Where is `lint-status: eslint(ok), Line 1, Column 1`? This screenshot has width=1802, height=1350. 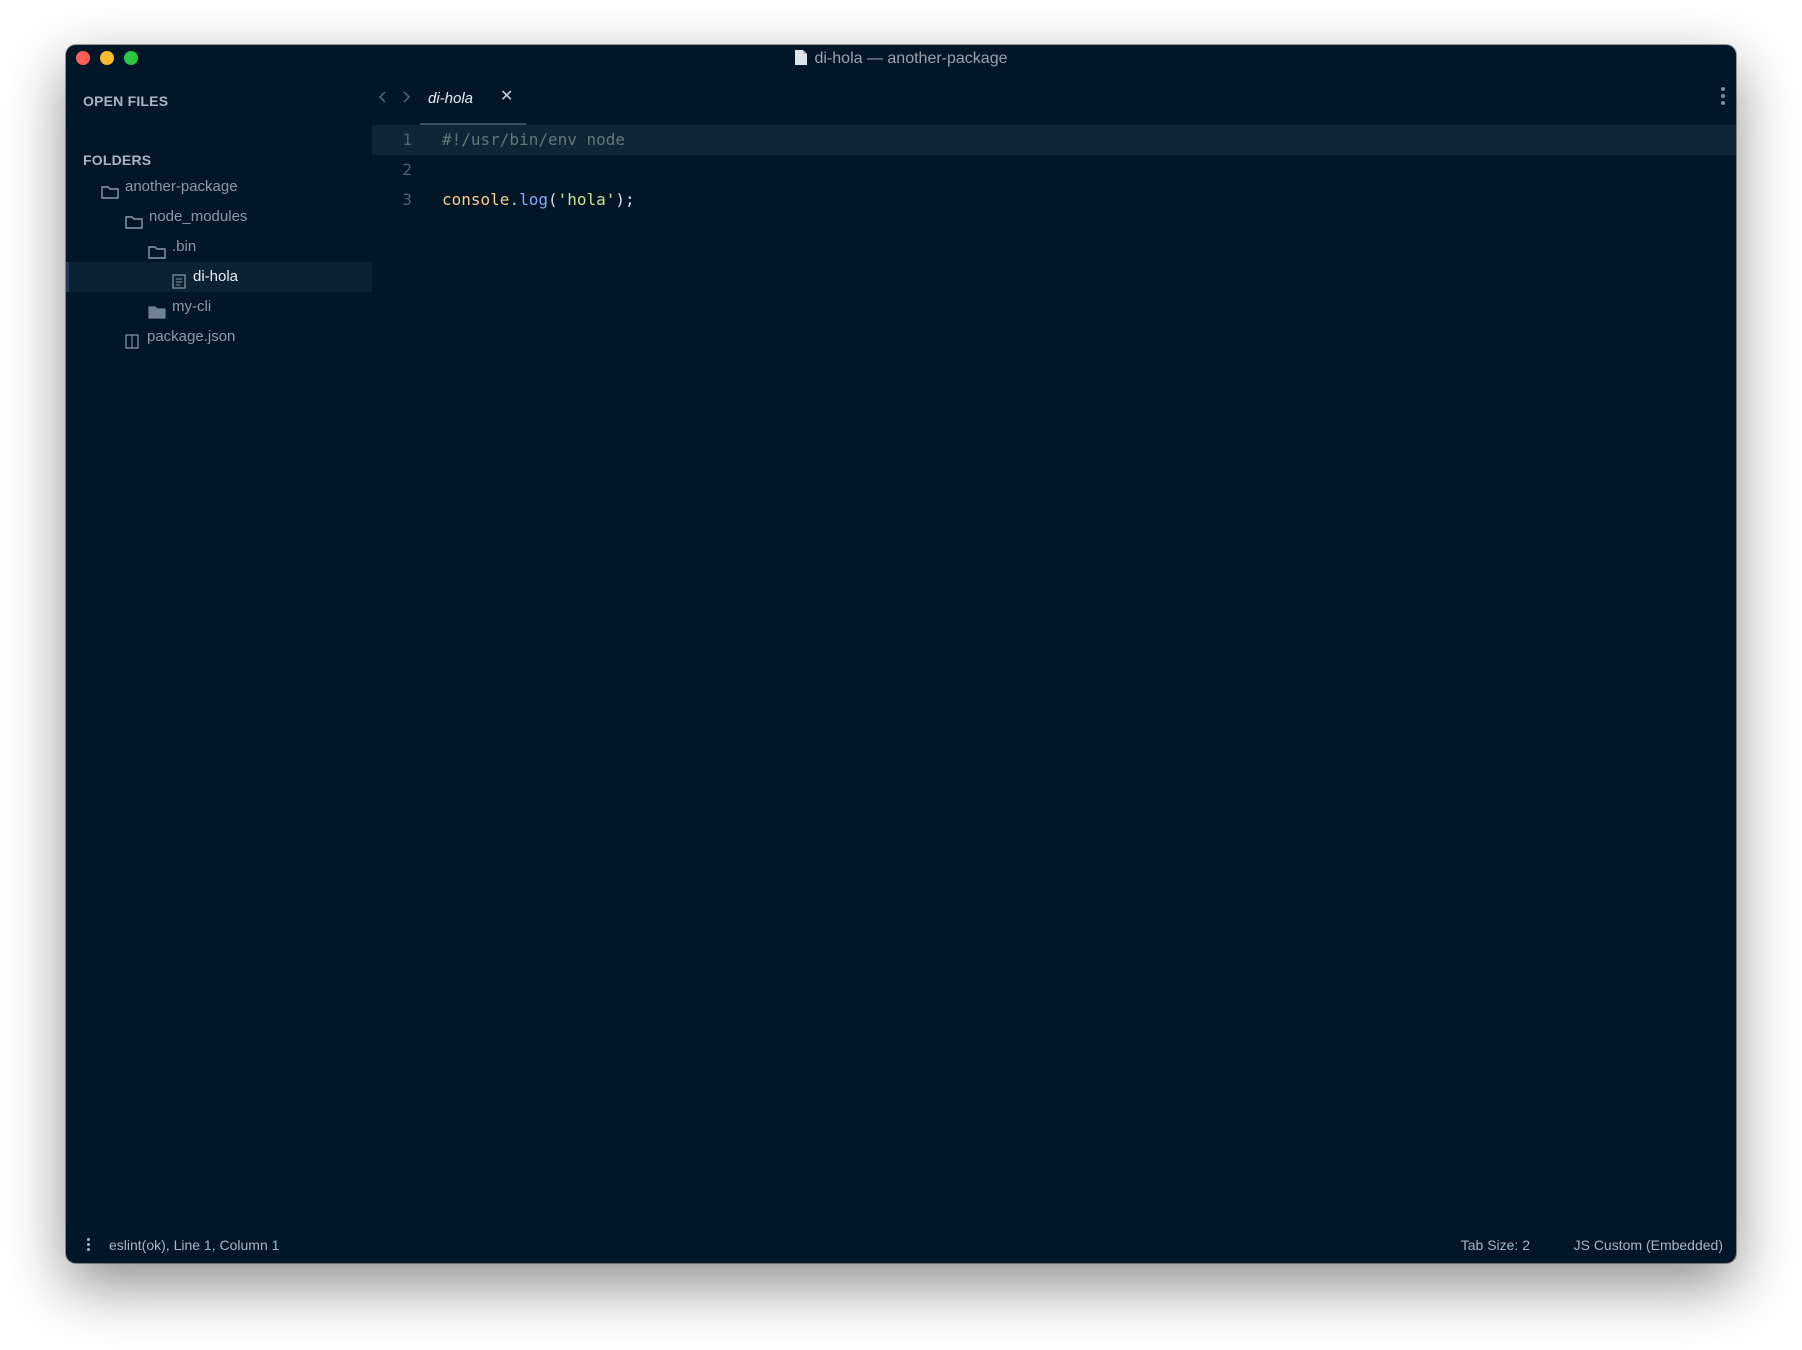 lint-status: eslint(ok), Line 1, Column 1 is located at coordinates (194, 1245).